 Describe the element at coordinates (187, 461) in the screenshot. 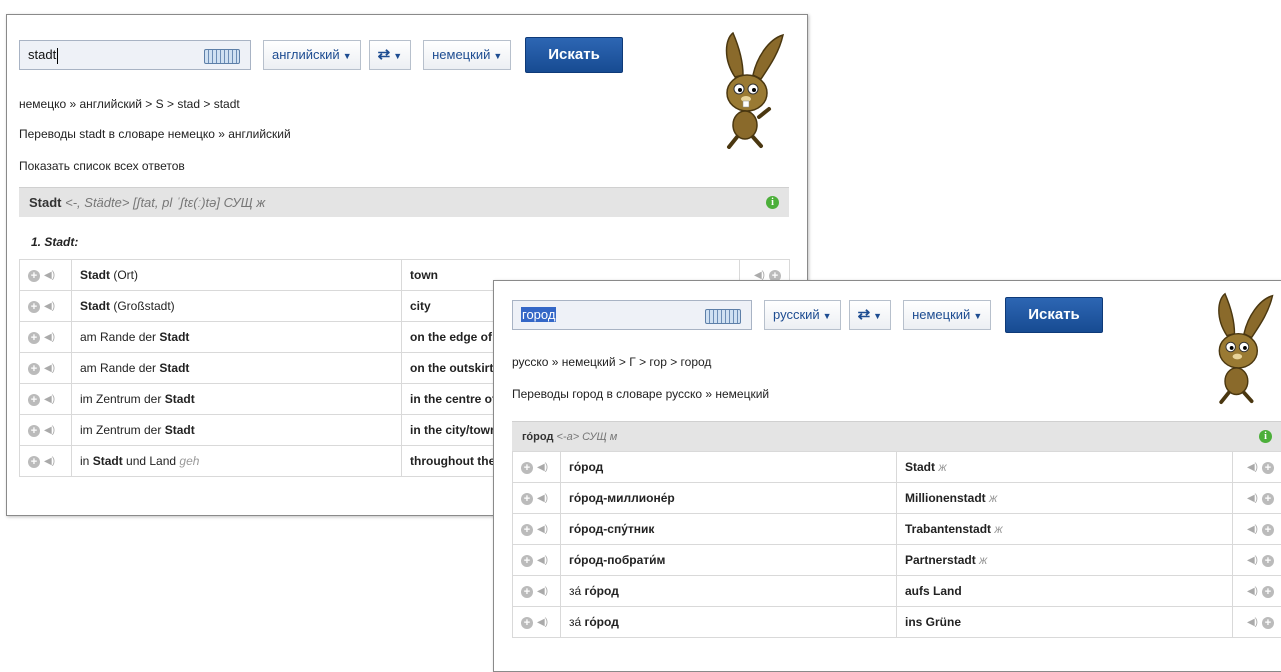

I see `register-label: geh` at that location.